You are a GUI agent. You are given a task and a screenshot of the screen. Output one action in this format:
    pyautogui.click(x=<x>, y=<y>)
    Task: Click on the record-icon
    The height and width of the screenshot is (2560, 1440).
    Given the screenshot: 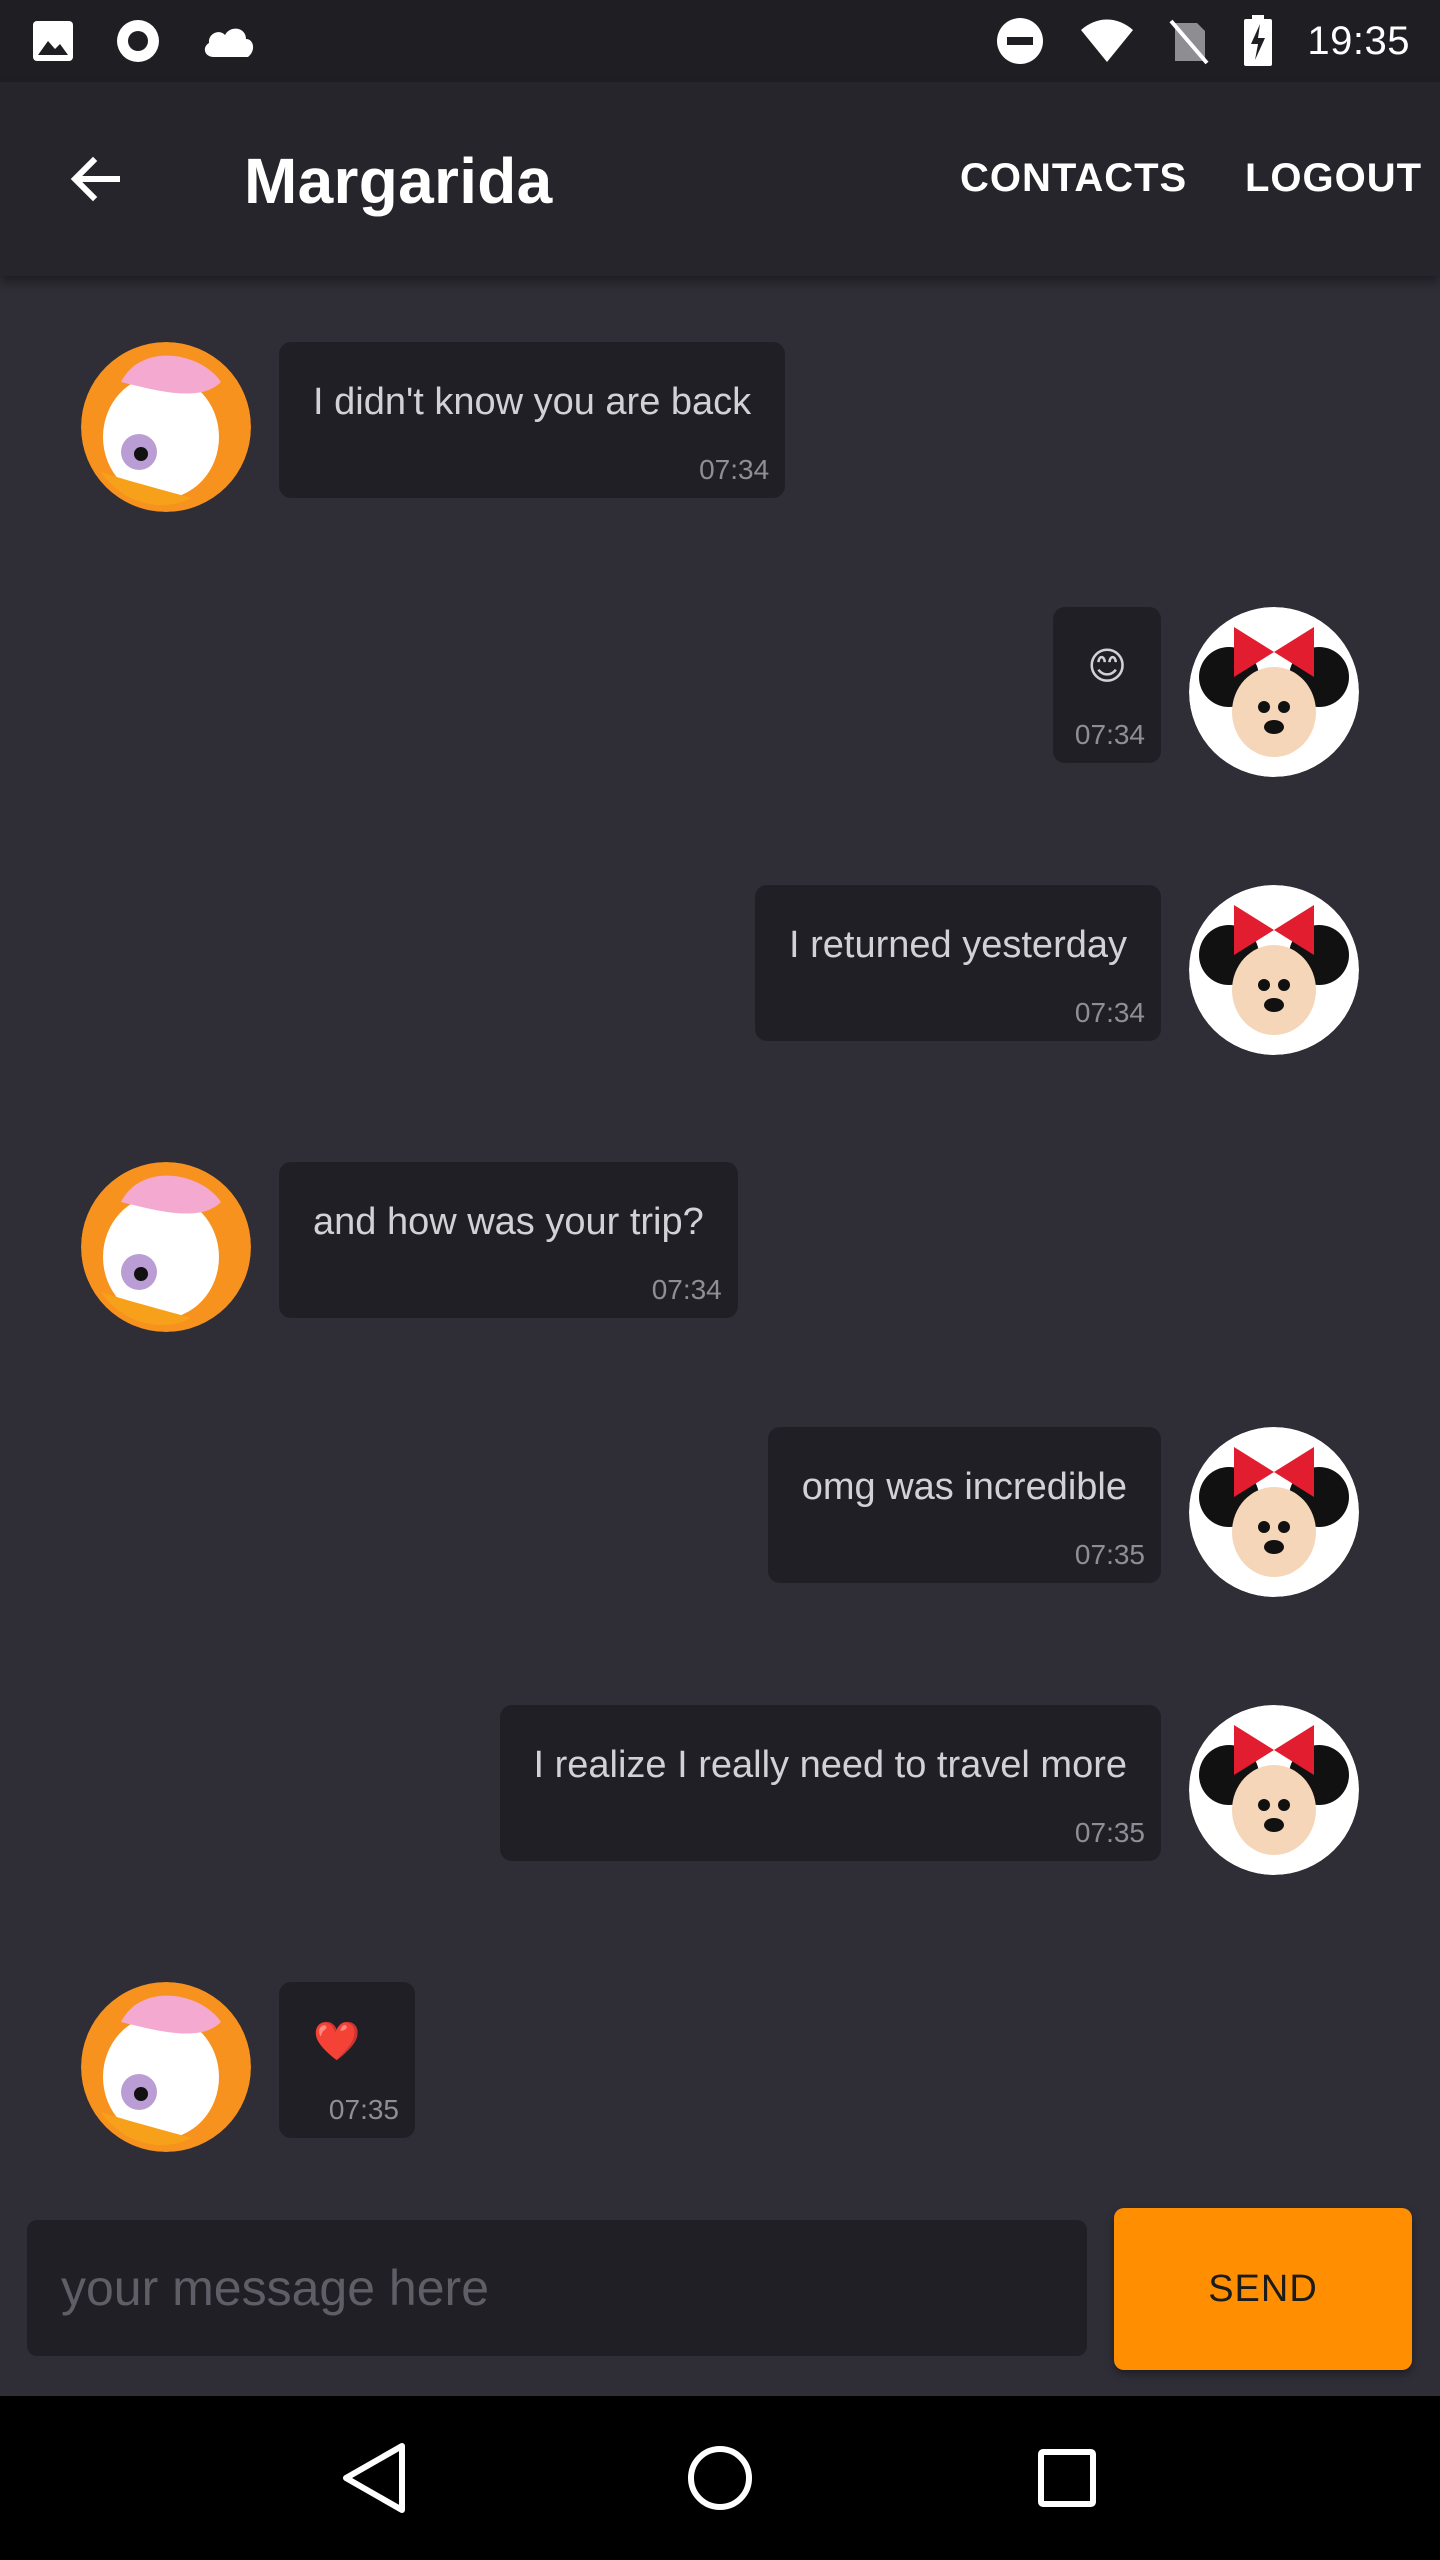 What is the action you would take?
    pyautogui.click(x=138, y=41)
    